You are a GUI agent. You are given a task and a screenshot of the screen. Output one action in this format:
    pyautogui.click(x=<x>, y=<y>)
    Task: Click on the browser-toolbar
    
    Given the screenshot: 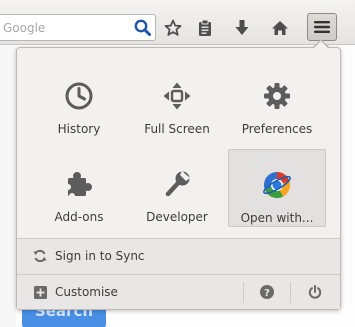 What is the action you would take?
    pyautogui.click(x=177, y=22)
    